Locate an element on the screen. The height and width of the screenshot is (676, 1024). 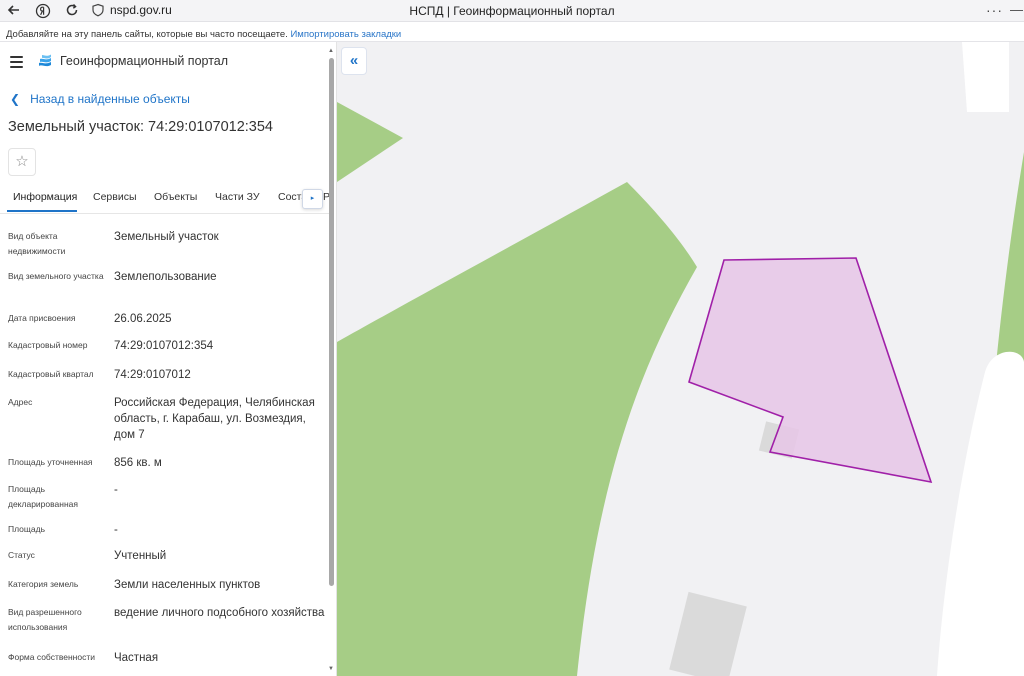
portal-title: Геоинформационный портал is located at coordinates (144, 61).